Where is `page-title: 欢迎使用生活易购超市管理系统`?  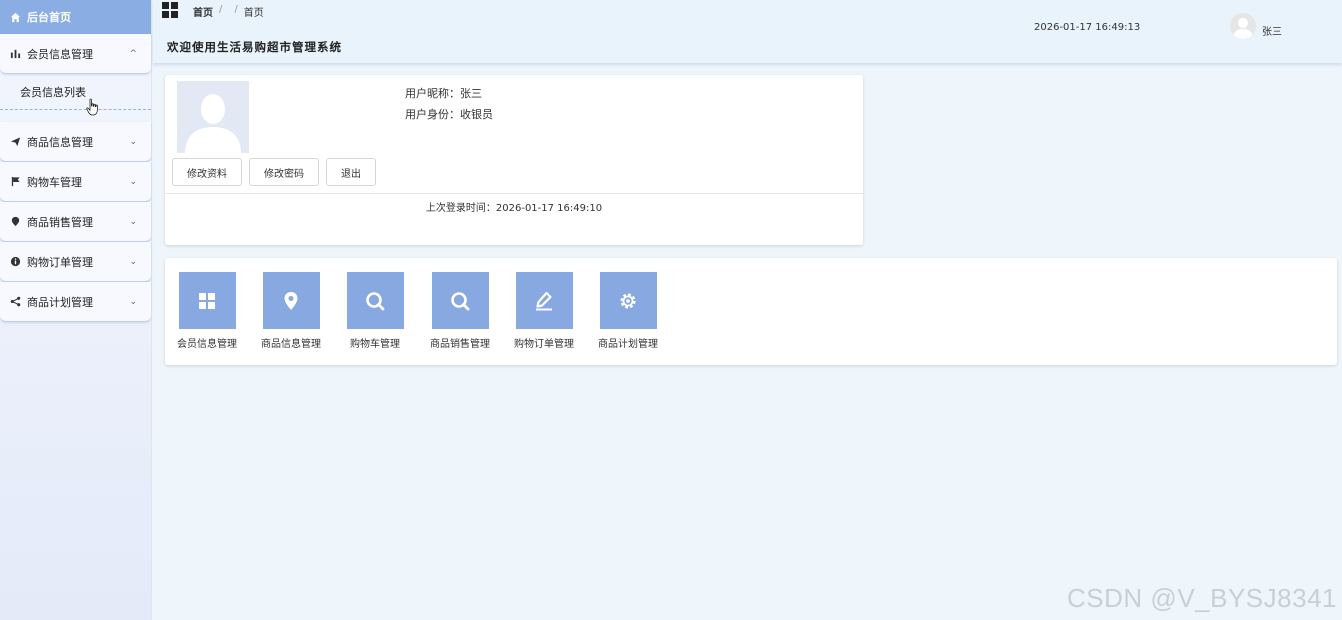
page-title: 欢迎使用生活易购超市管理系统 is located at coordinates (254, 47).